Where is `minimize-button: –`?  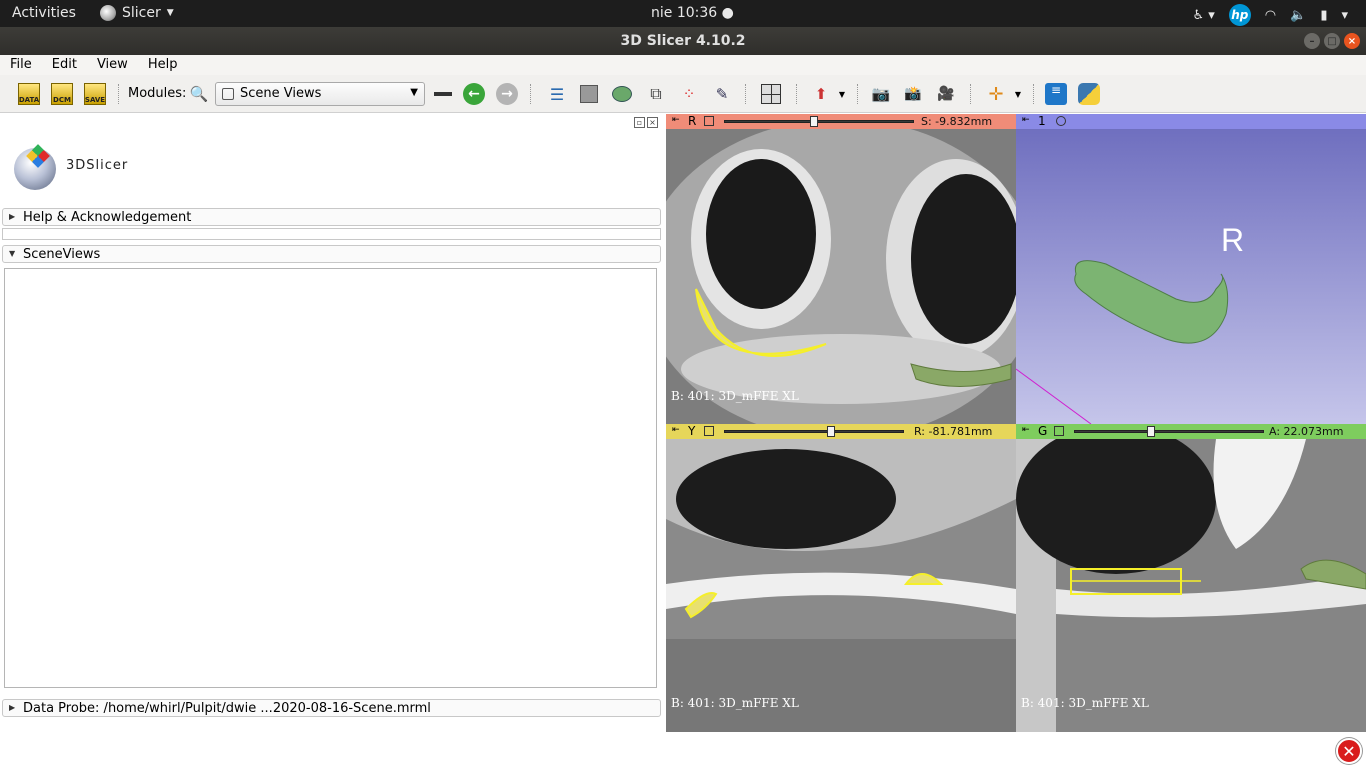
minimize-button: – is located at coordinates (1312, 41).